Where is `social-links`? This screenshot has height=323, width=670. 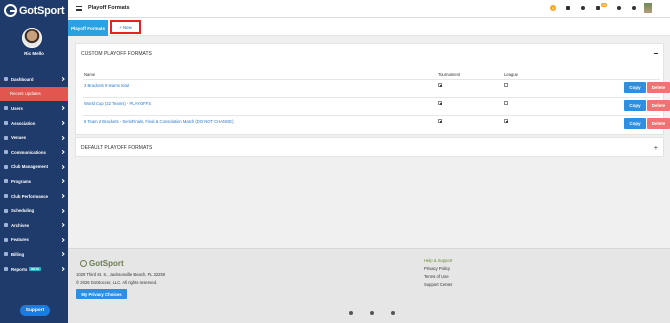
social-links is located at coordinates (372, 313).